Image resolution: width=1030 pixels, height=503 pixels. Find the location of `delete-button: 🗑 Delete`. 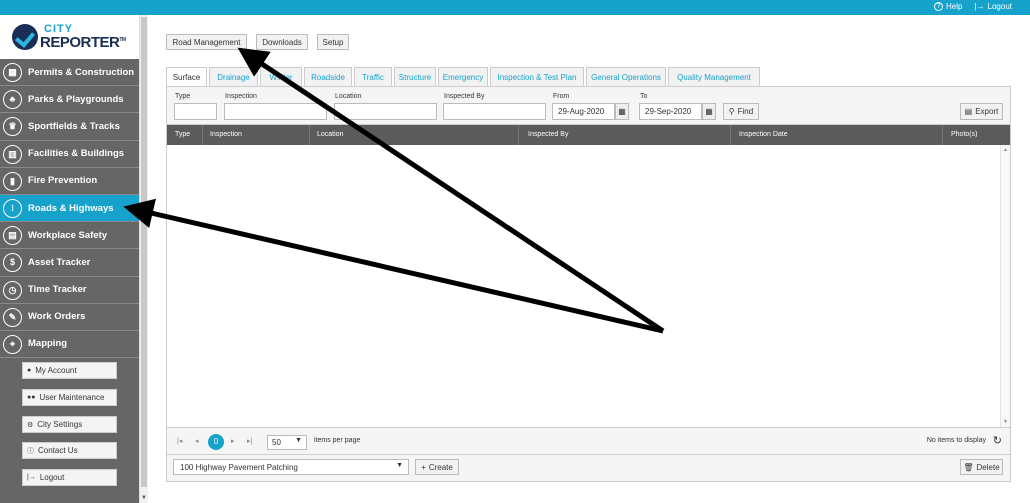

delete-button: 🗑 Delete is located at coordinates (981, 467).